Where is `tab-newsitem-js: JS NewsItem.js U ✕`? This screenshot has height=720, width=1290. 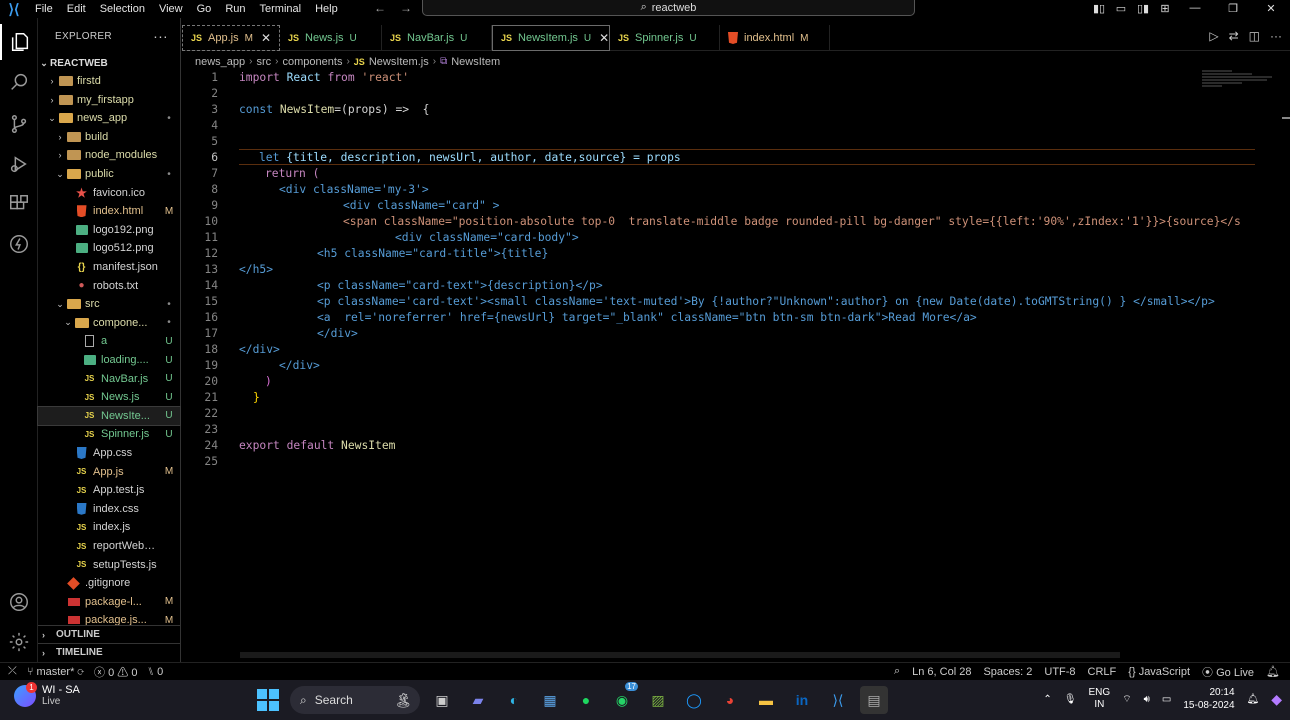 tab-newsitem-js: JS NewsItem.js U ✕ is located at coordinates (551, 38).